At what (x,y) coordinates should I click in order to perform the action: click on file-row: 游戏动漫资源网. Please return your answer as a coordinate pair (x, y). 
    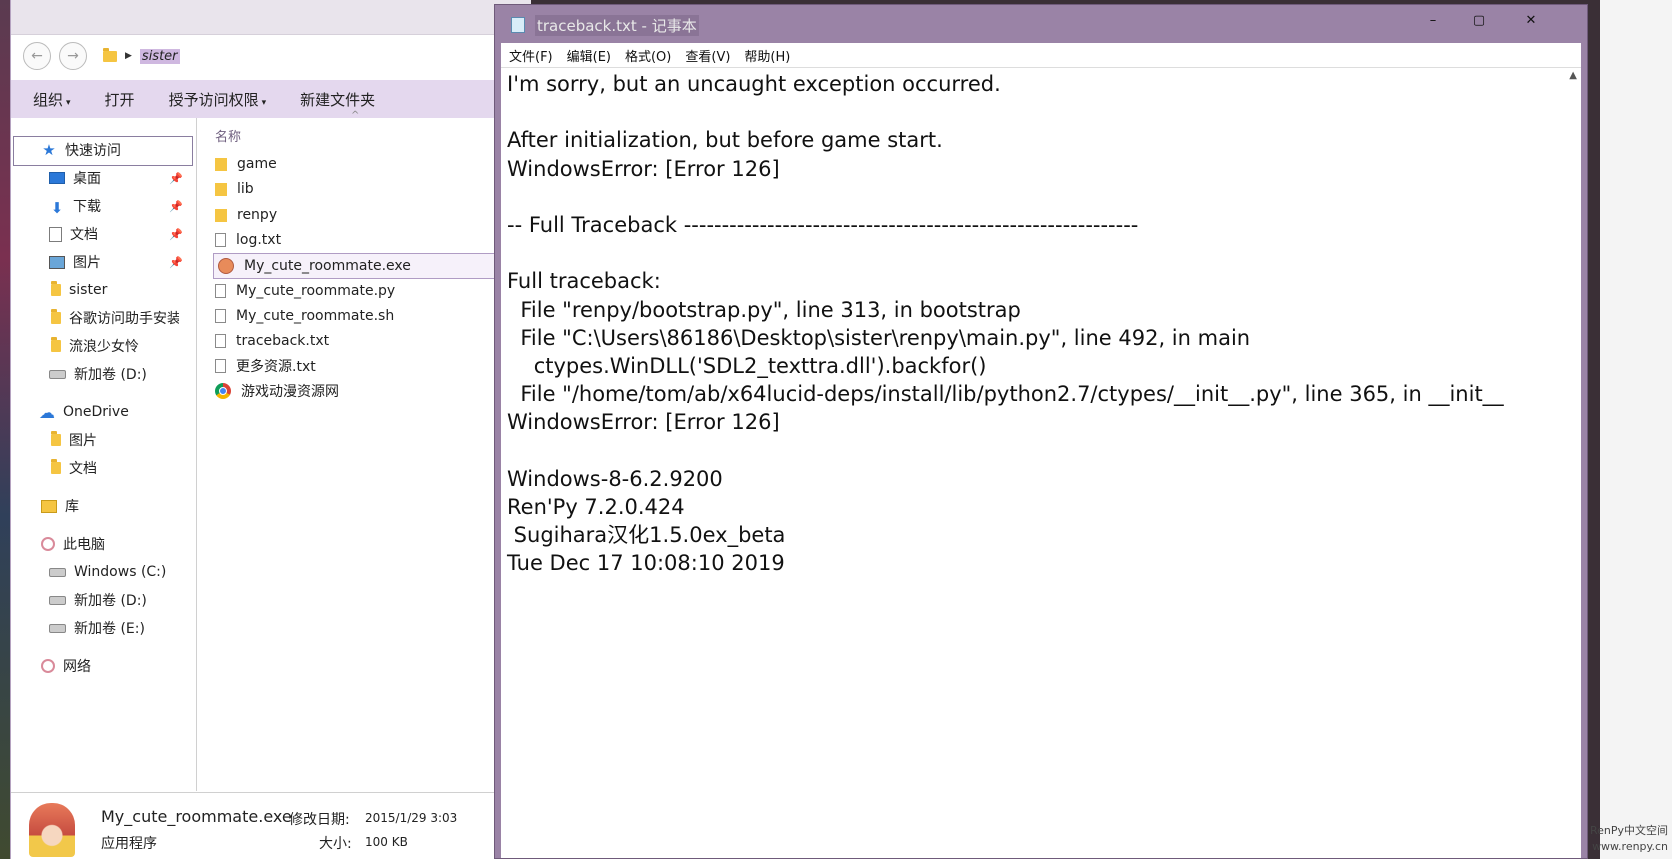
    Looking at the image, I should click on (277, 391).